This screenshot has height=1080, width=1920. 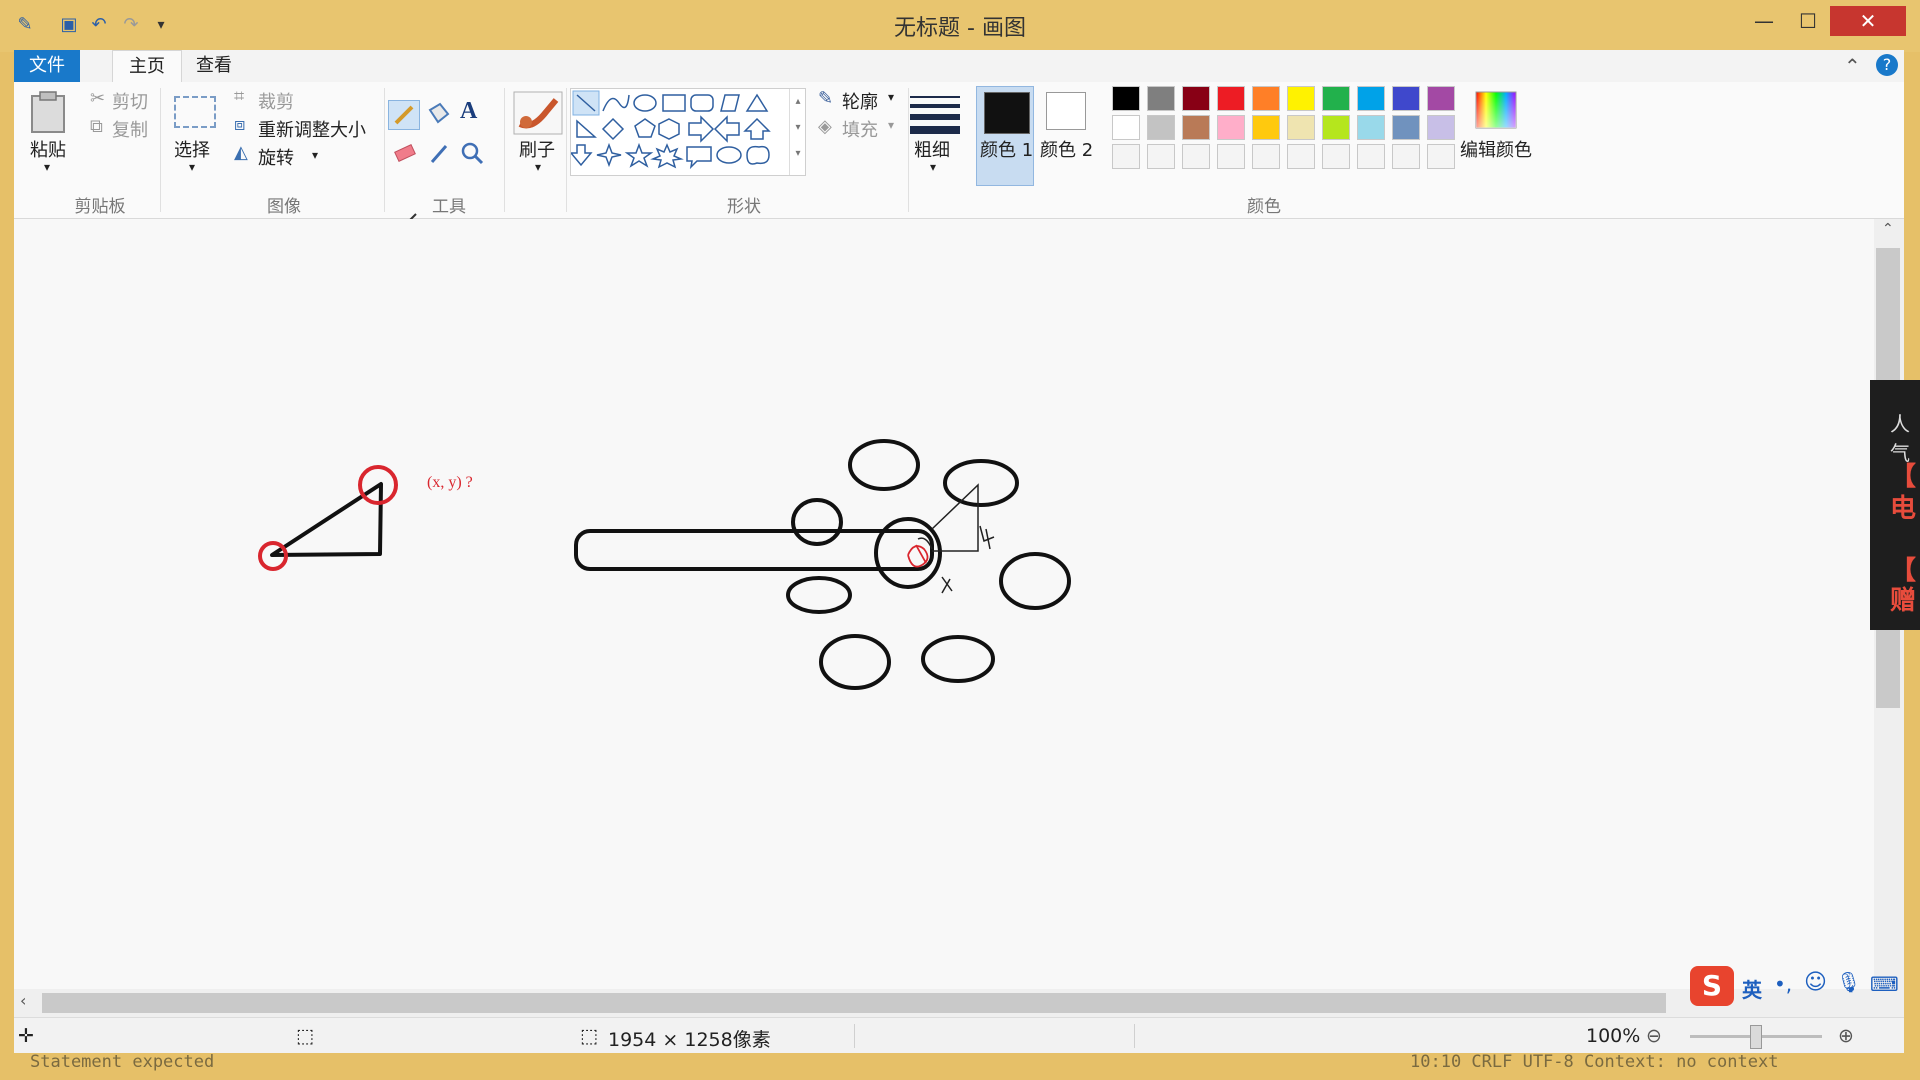 I want to click on scissors-icon: ✂, so click(x=98, y=98).